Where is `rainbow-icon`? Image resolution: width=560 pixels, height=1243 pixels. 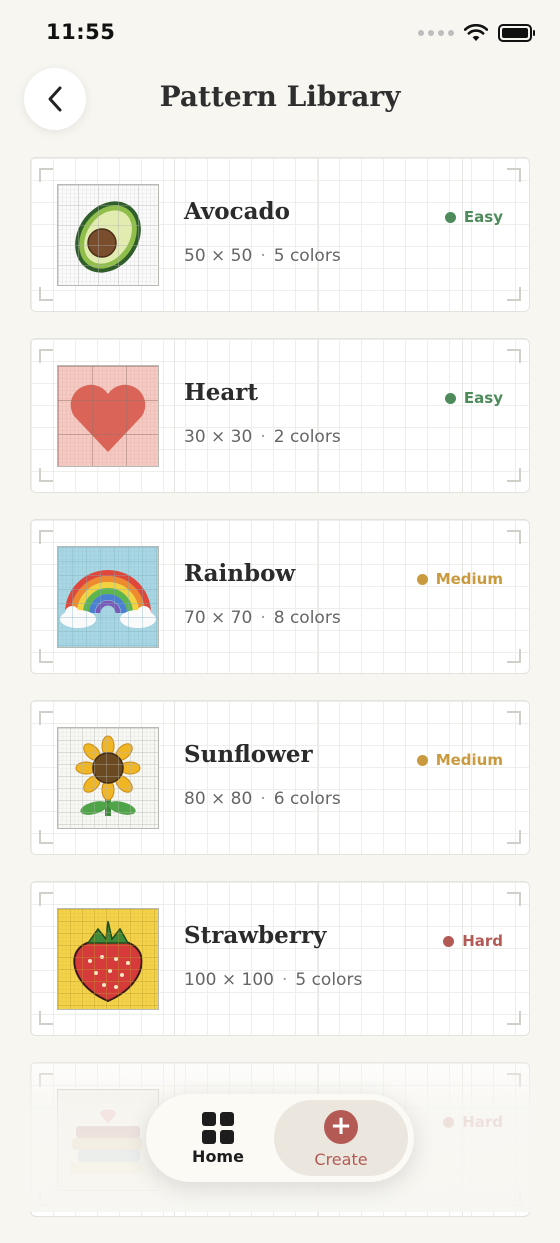 rainbow-icon is located at coordinates (108, 597).